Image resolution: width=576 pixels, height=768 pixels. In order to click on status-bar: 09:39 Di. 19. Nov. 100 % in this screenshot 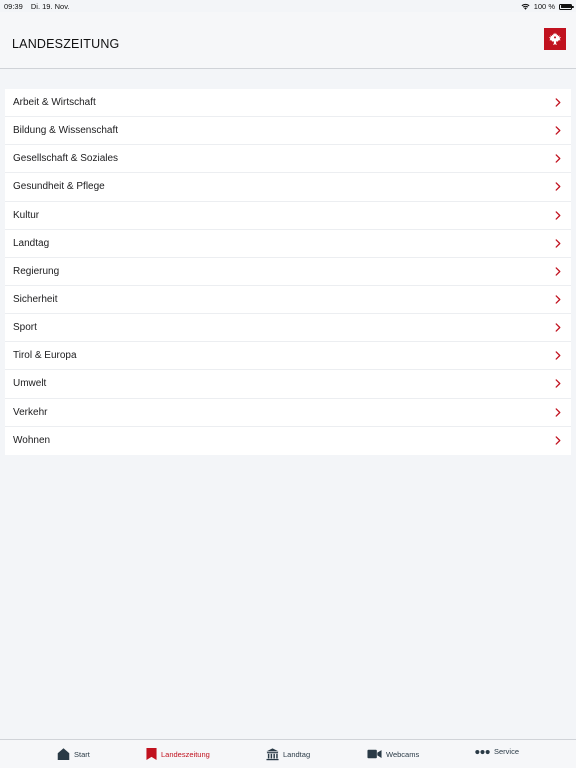, I will do `click(288, 6)`.